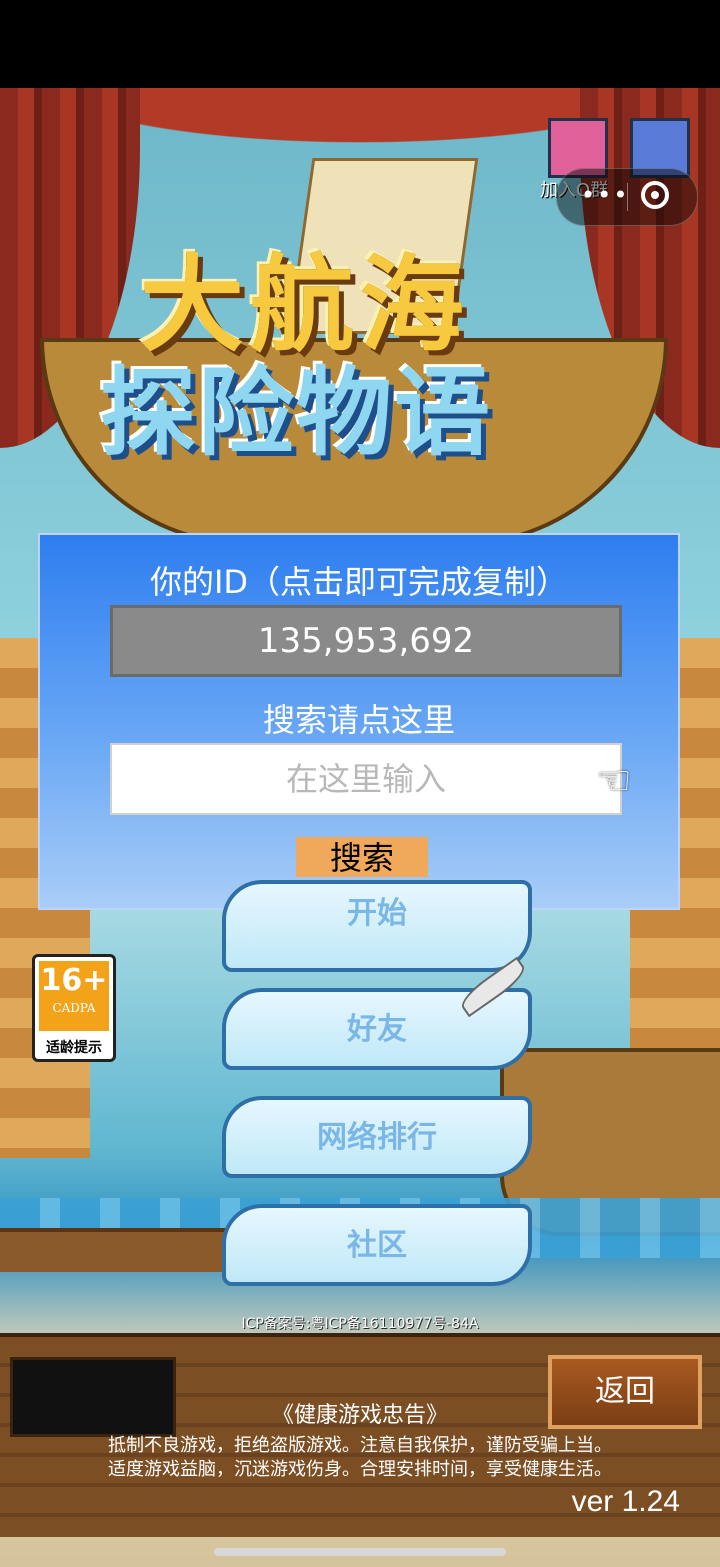 The height and width of the screenshot is (1567, 720). I want to click on more-icon: •••, so click(605, 195).